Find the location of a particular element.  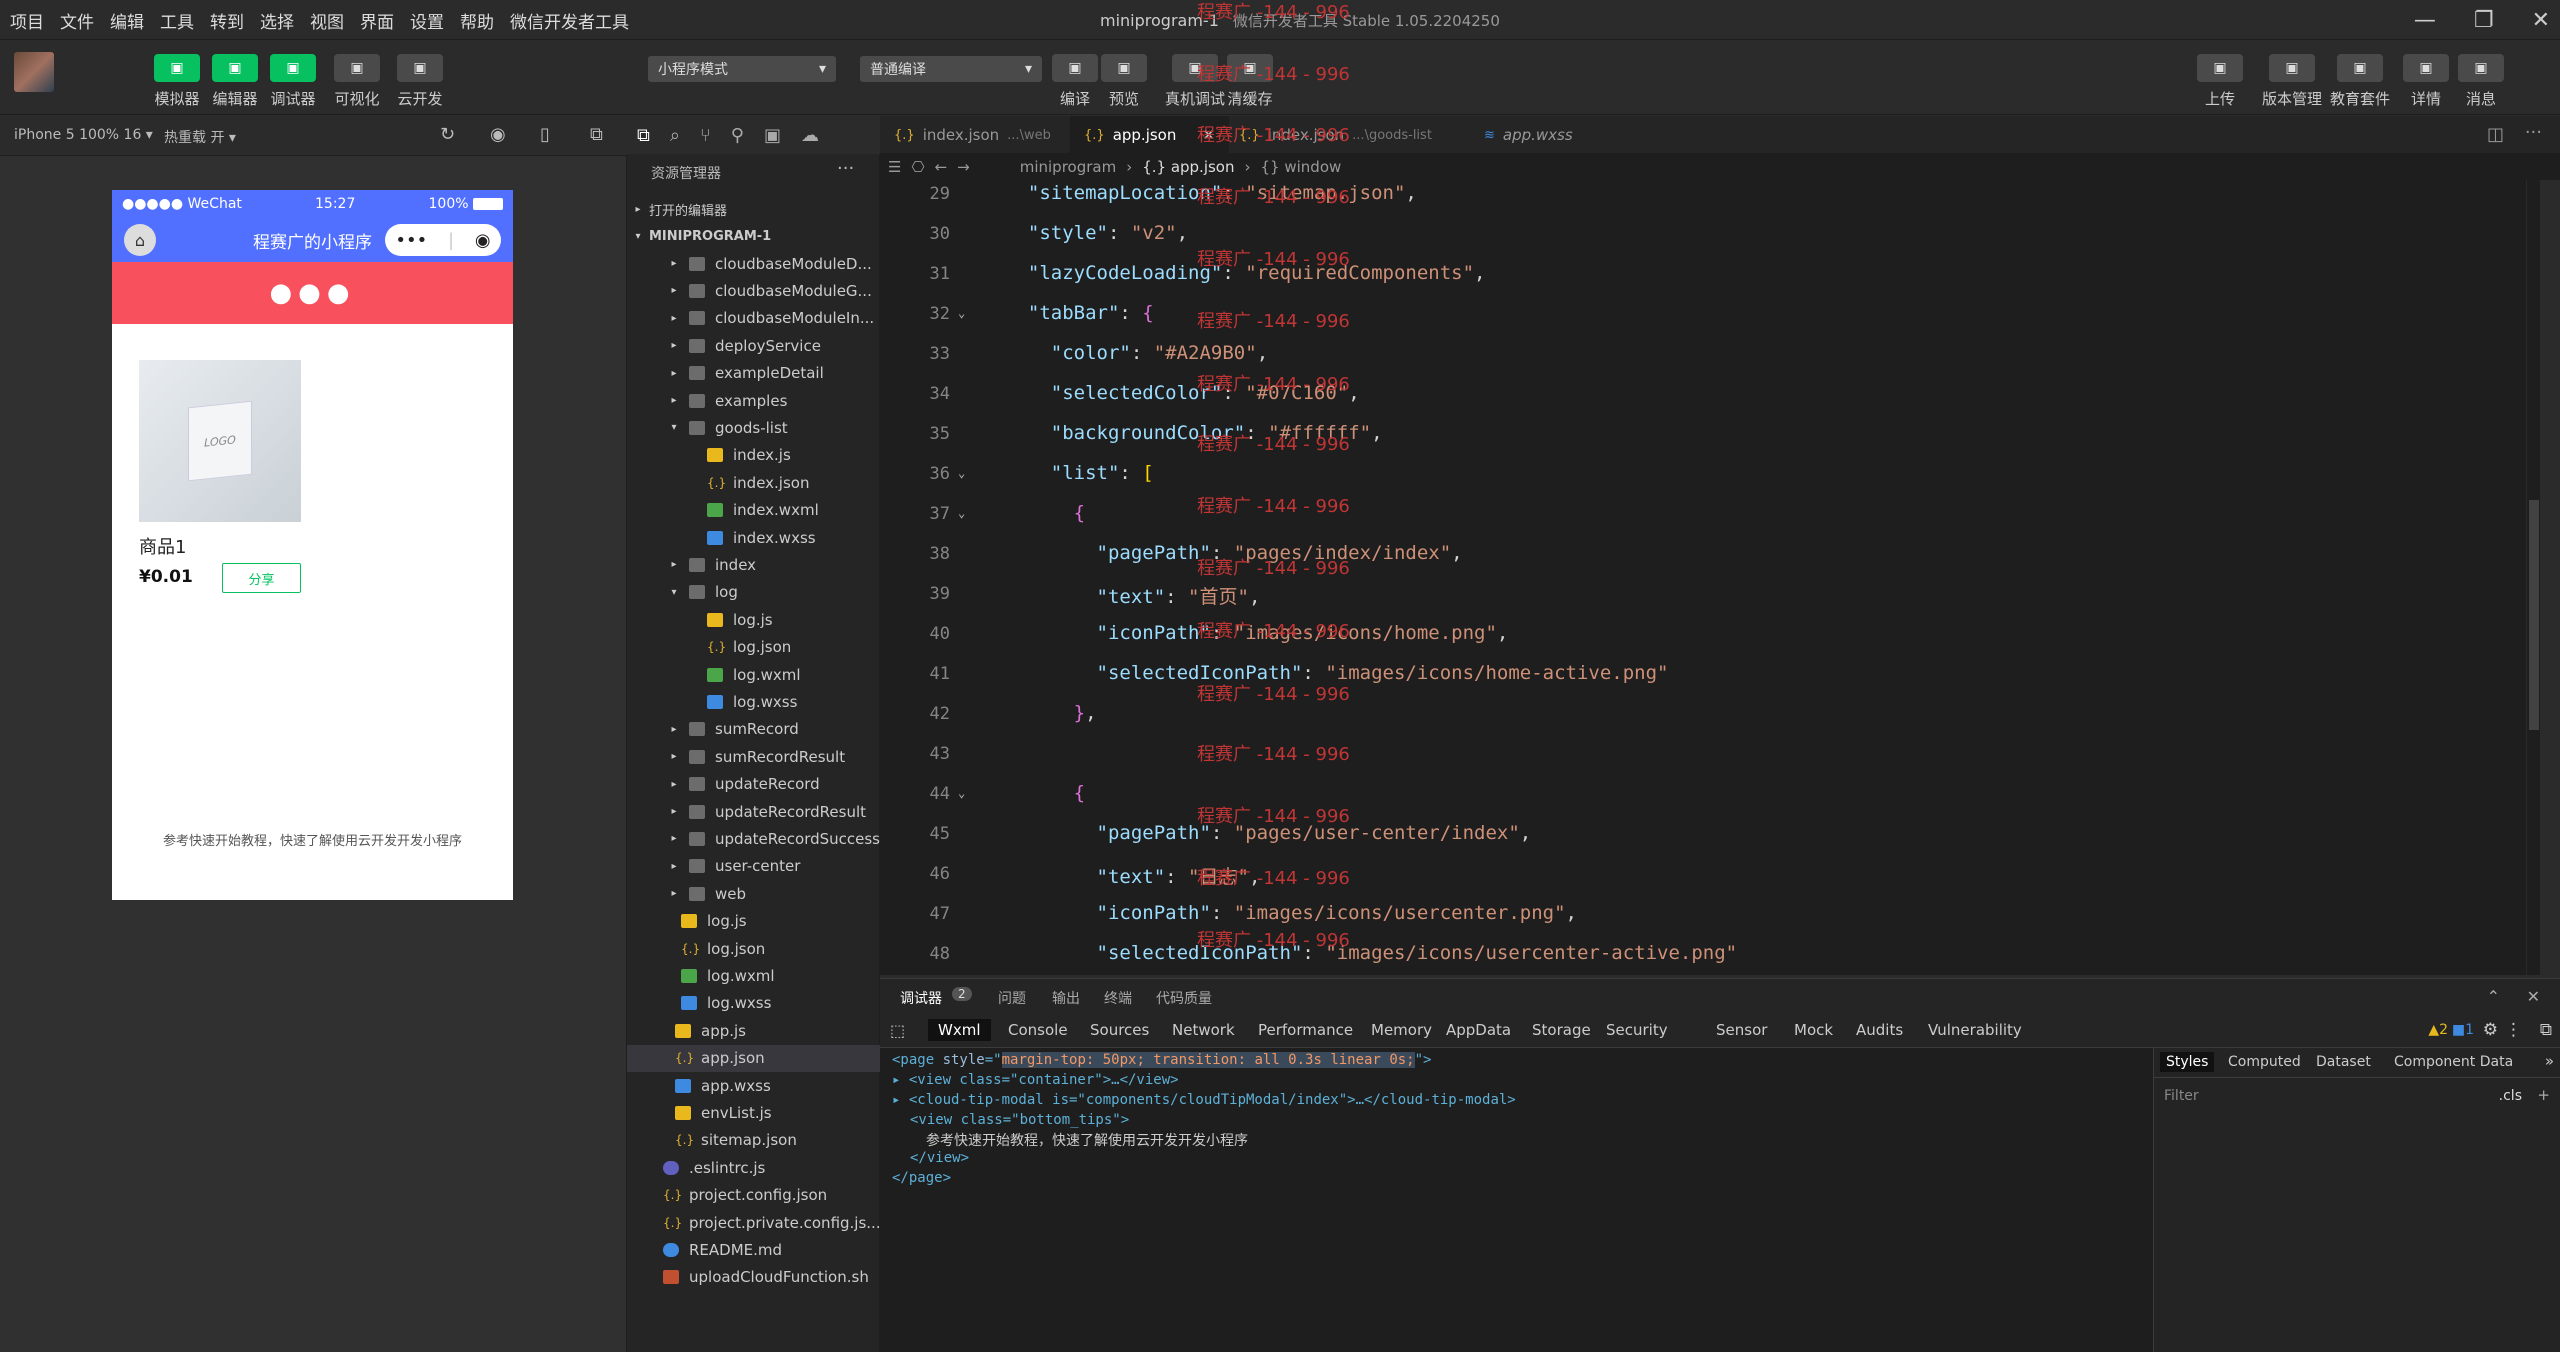

toolbar-graduation-button: ▣ 教育套件 is located at coordinates (2360, 81).